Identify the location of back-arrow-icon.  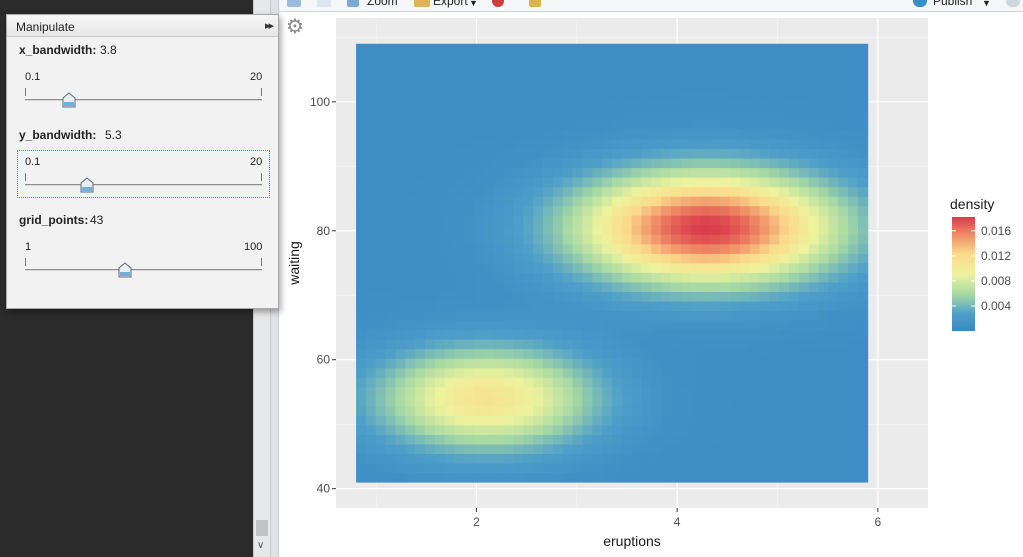
(294, 3).